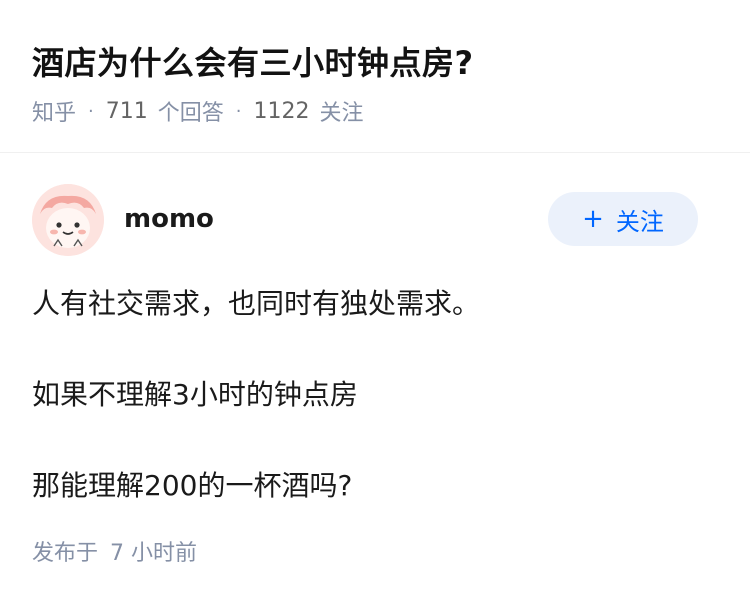 The image size is (750, 602). What do you see at coordinates (192, 485) in the screenshot?
I see `answer-paragraph: 那能理解200的一杯酒吗?` at bounding box center [192, 485].